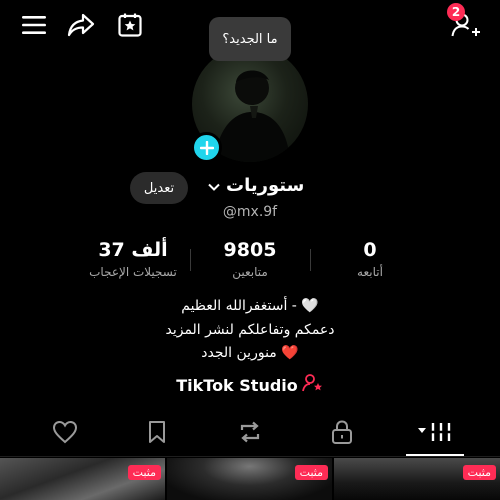  What do you see at coordinates (250, 330) in the screenshot?
I see `bio-line: دعمكم وتفاعلكم لنشر المزيد` at bounding box center [250, 330].